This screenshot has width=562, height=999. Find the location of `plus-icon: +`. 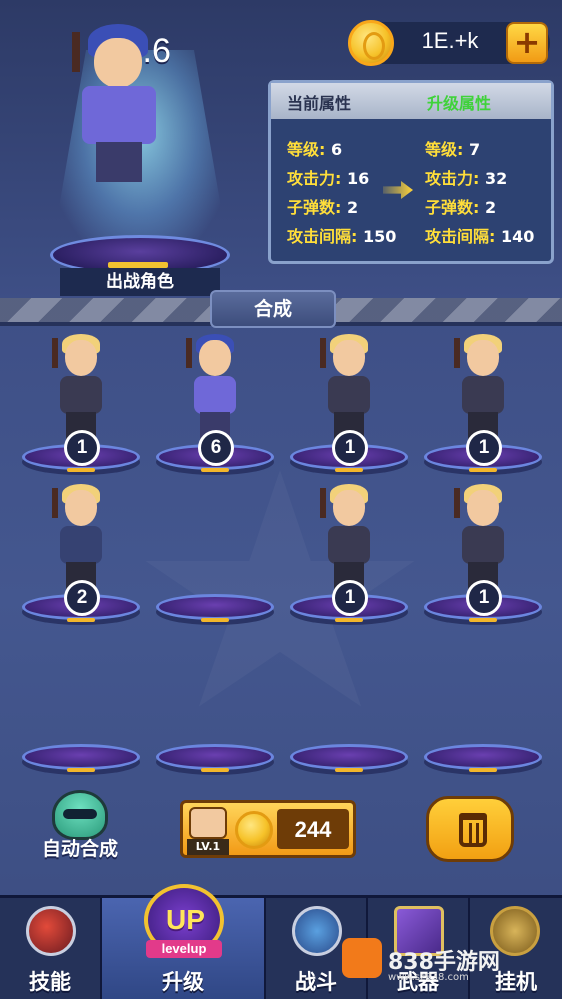

plus-icon: + is located at coordinates (527, 42).